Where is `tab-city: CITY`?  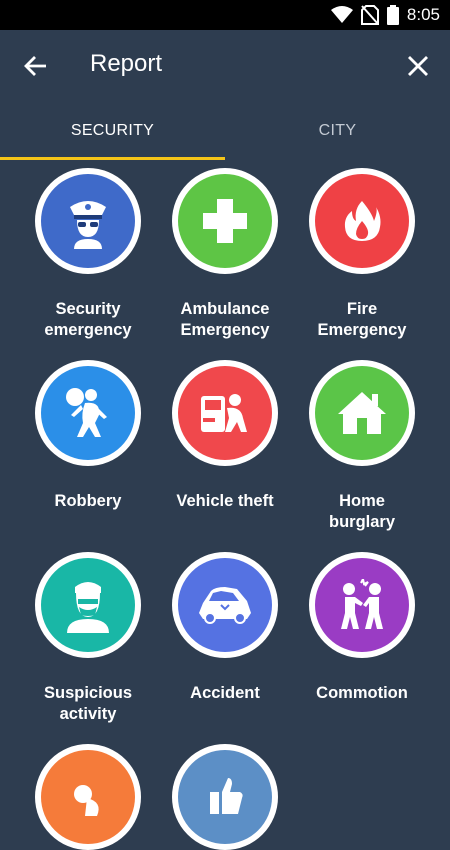 tab-city: CITY is located at coordinates (337, 131).